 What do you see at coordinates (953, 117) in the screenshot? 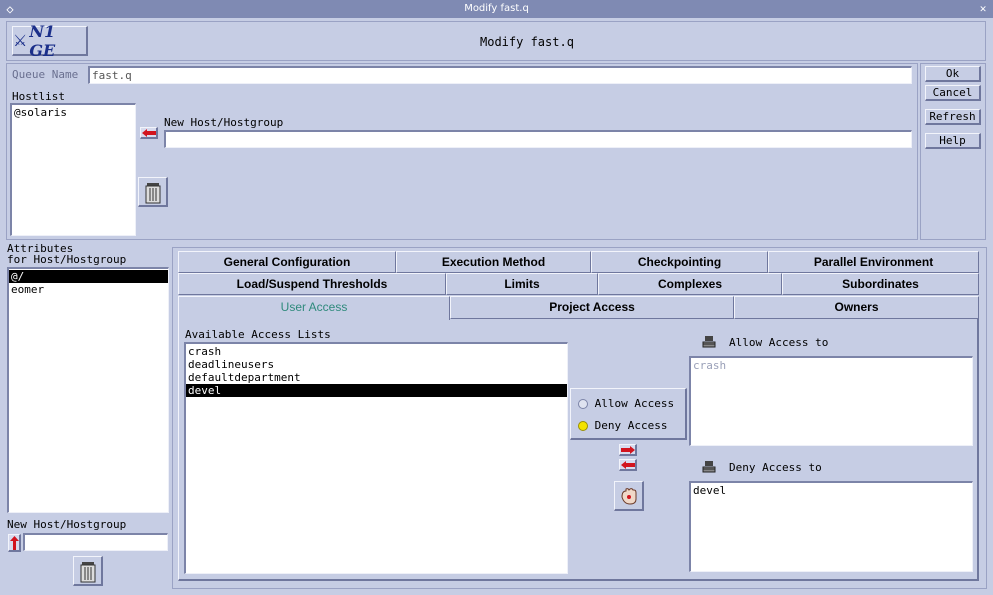
I see `refresh-button: Refresh` at bounding box center [953, 117].